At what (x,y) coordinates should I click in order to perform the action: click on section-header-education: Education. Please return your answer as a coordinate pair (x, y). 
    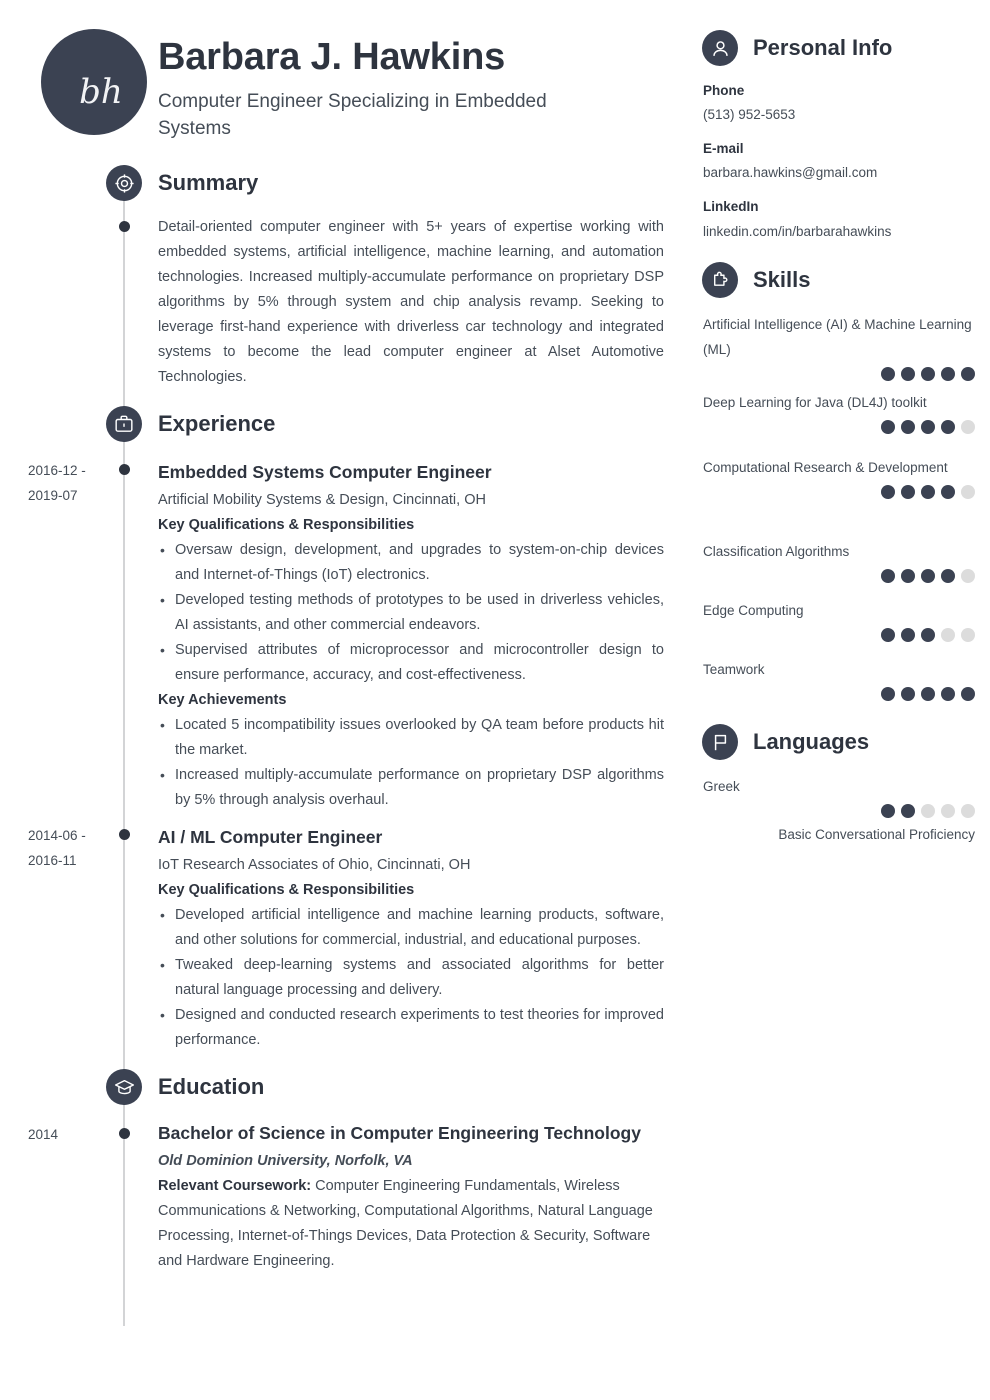
    Looking at the image, I should click on (185, 1087).